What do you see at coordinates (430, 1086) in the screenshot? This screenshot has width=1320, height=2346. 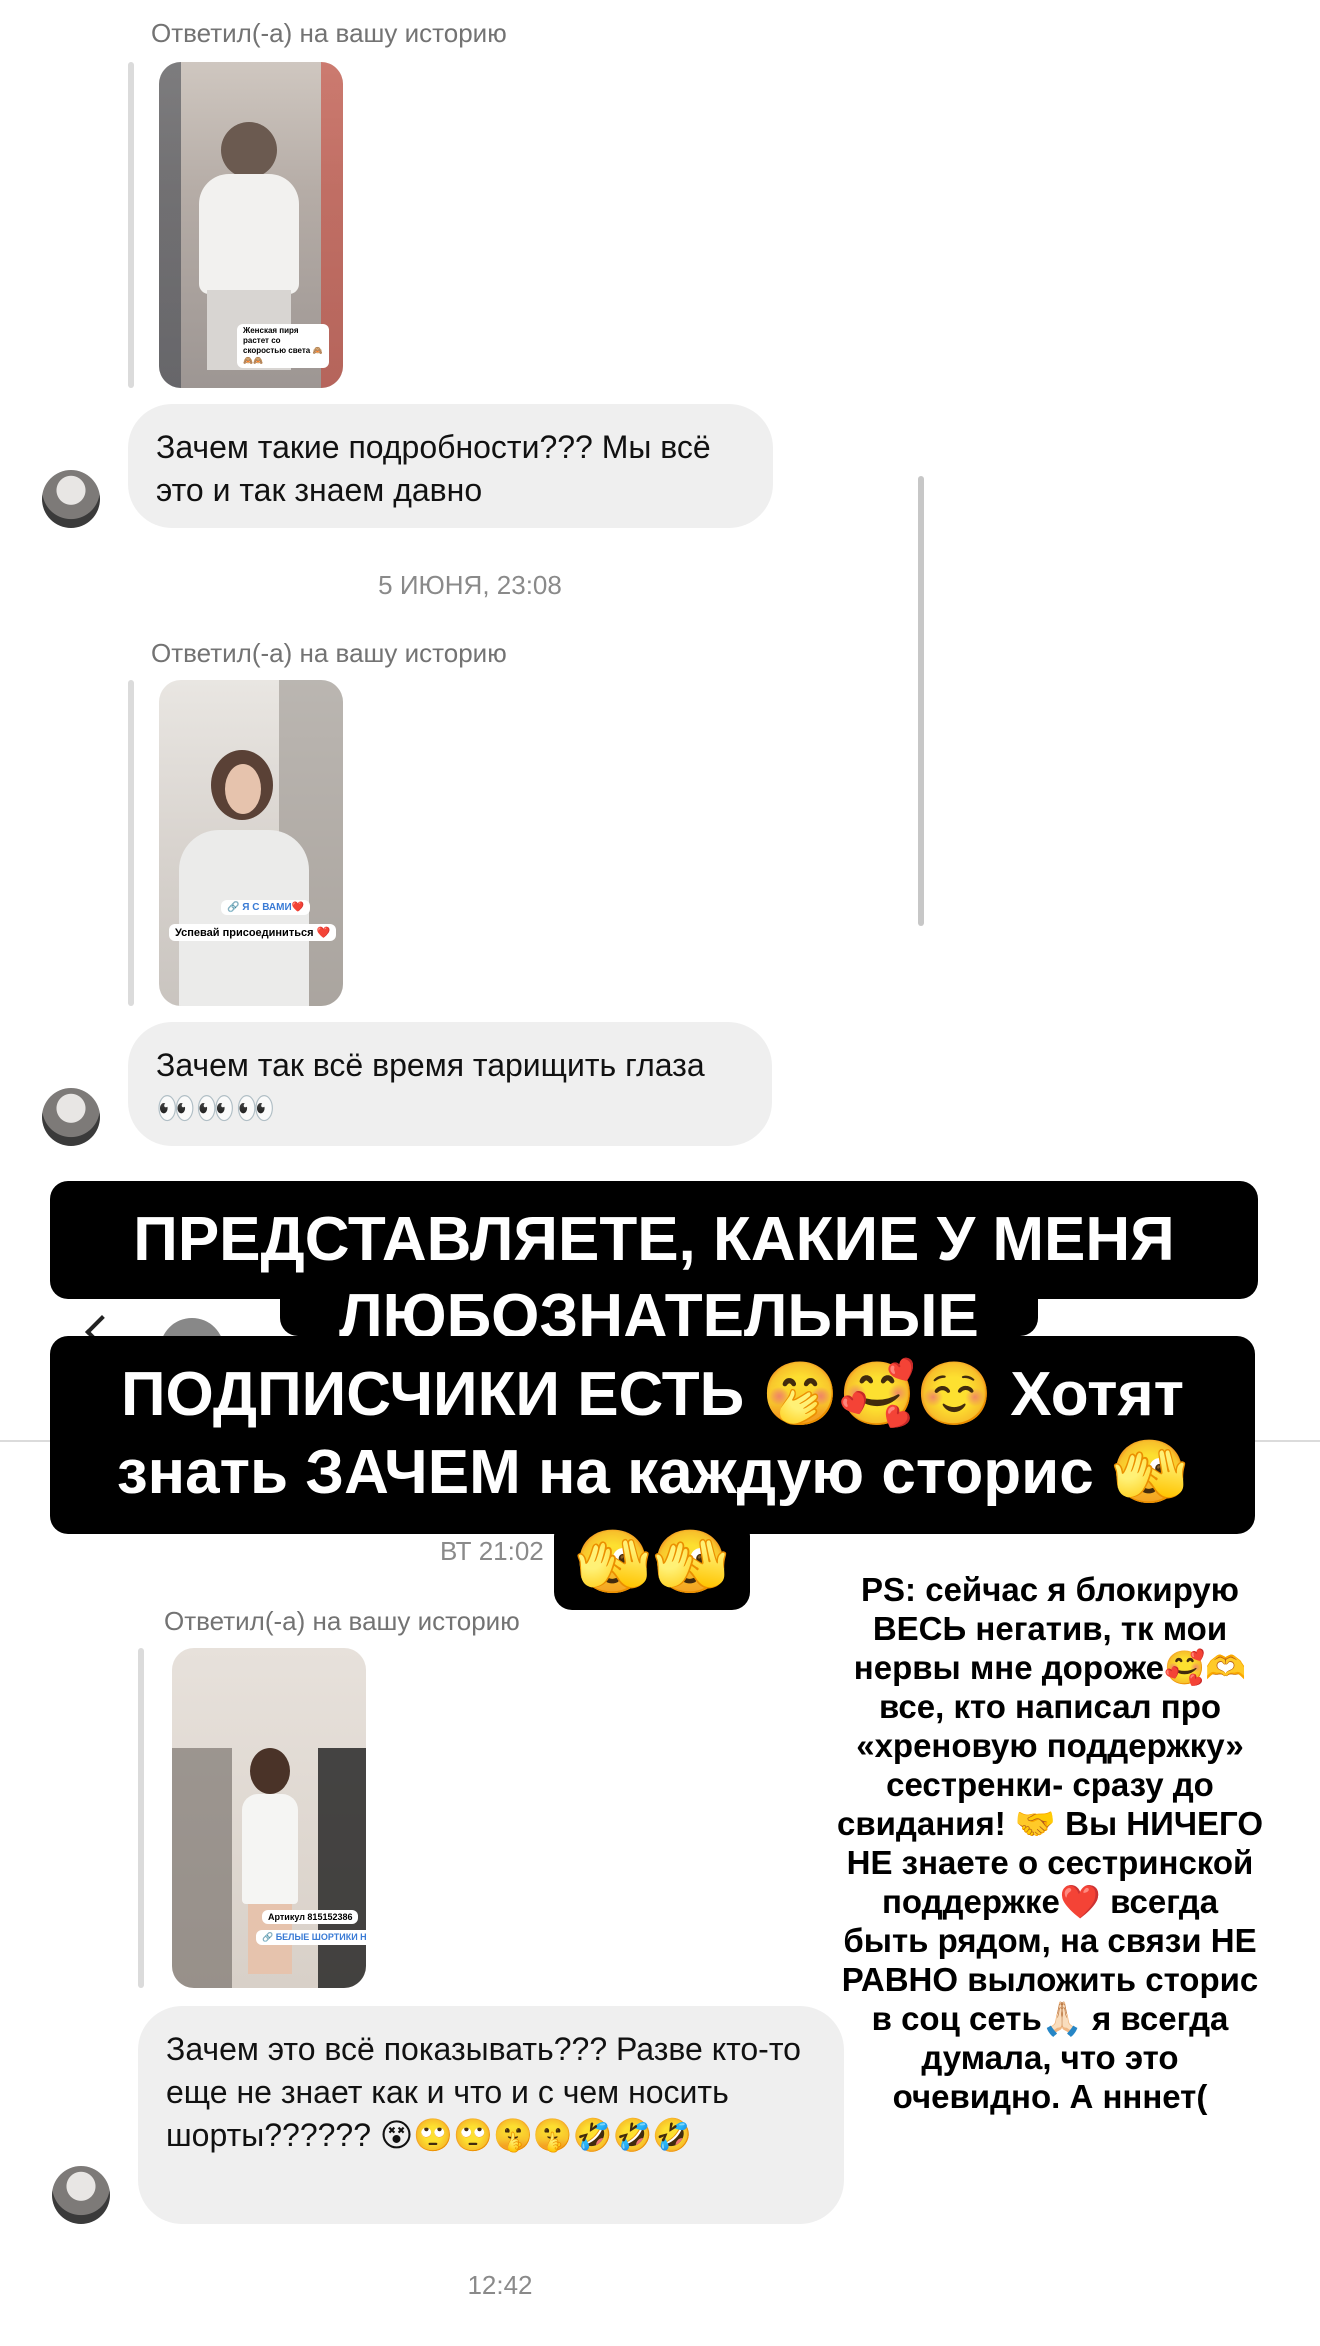 I see `message-text: Зачем так всё время тарищить глаза 👀👀👀` at bounding box center [430, 1086].